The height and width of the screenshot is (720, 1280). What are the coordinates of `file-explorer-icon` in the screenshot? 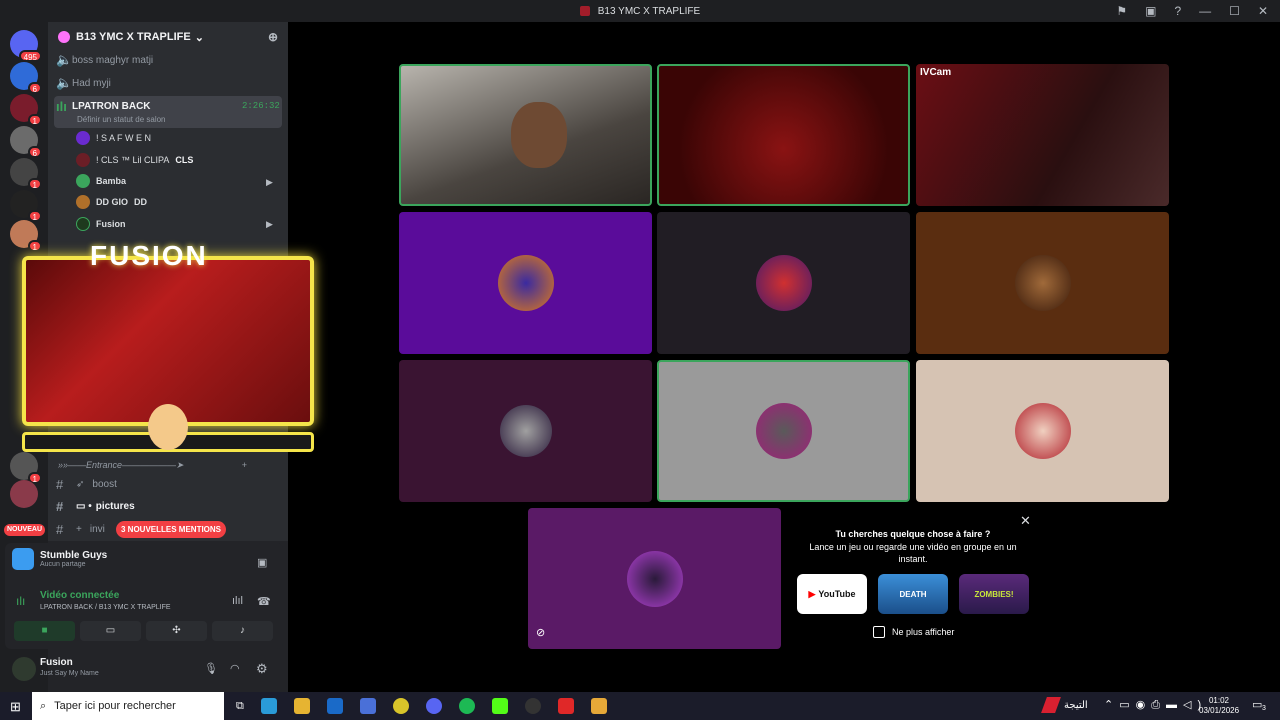 It's located at (301, 706).